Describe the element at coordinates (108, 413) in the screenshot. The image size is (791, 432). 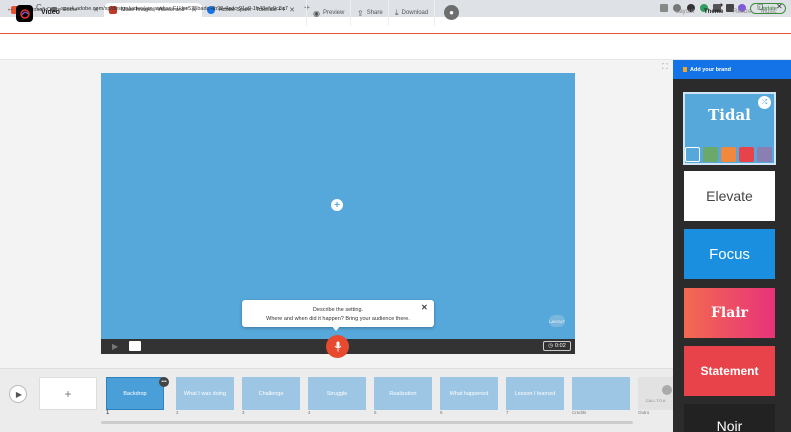
I see `slide-number: 1` at that location.